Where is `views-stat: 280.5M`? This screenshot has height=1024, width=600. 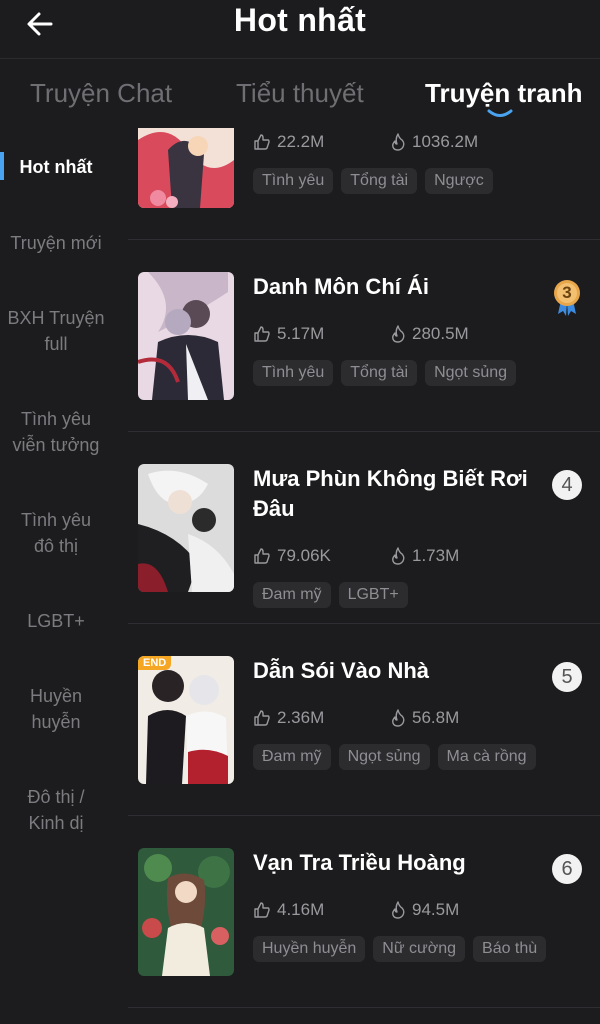
views-stat: 280.5M is located at coordinates (429, 334).